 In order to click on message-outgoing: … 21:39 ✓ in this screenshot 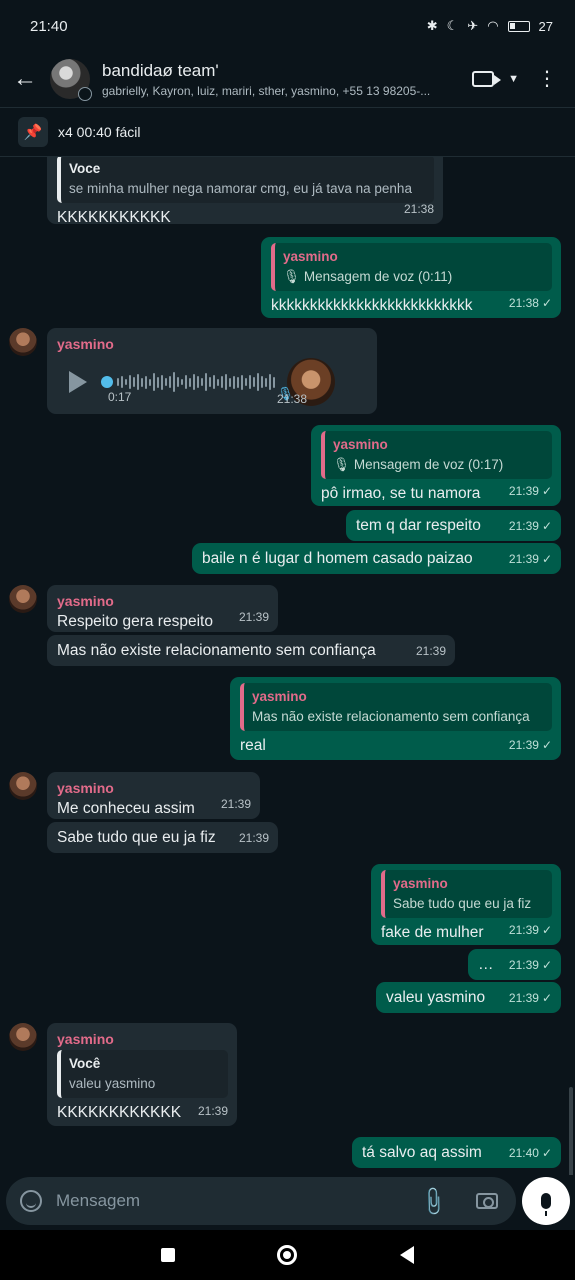, I will do `click(514, 964)`.